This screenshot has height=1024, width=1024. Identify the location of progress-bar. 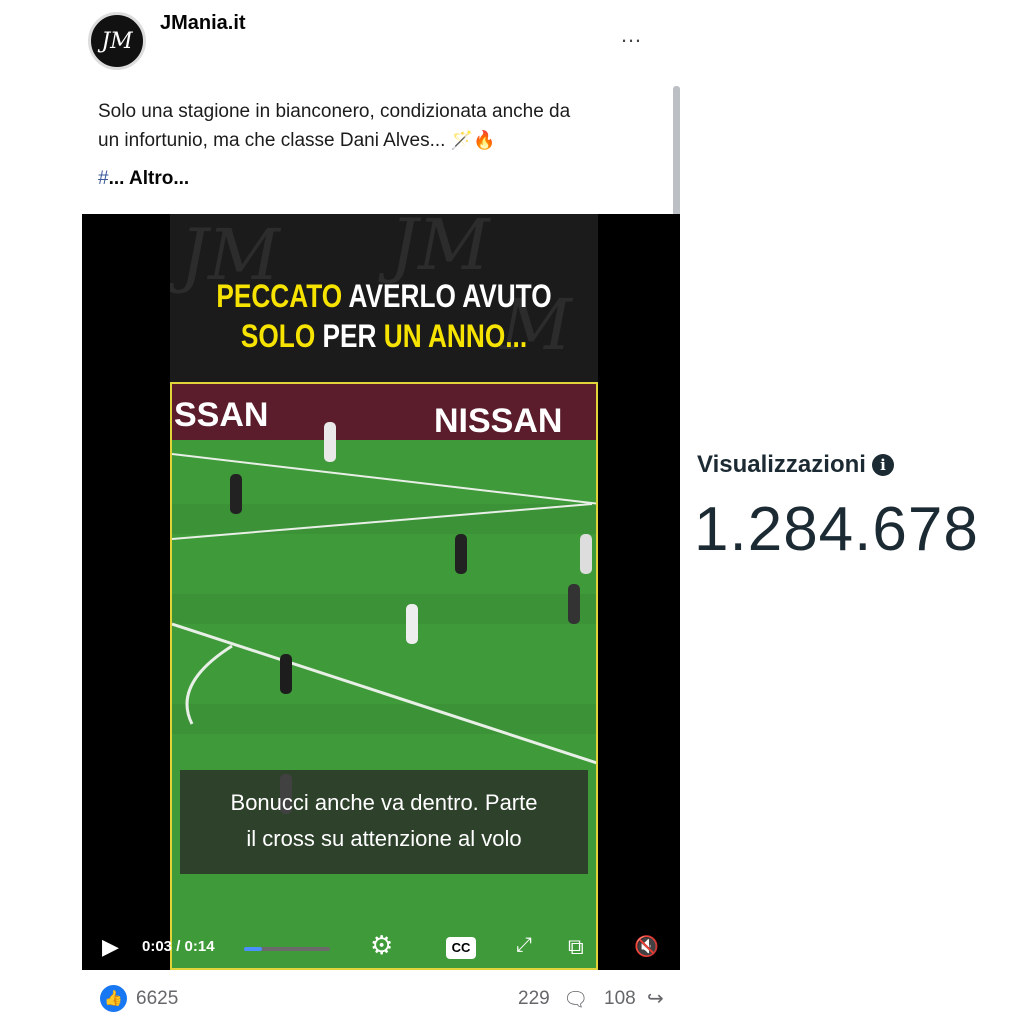
(287, 949).